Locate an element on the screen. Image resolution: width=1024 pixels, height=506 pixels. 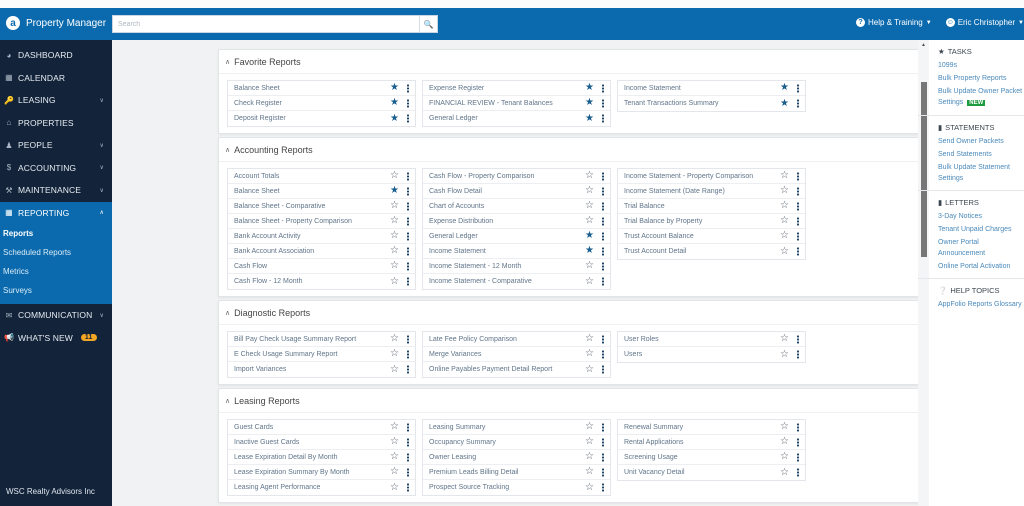
report-link: User Roles is located at coordinates (641, 339).